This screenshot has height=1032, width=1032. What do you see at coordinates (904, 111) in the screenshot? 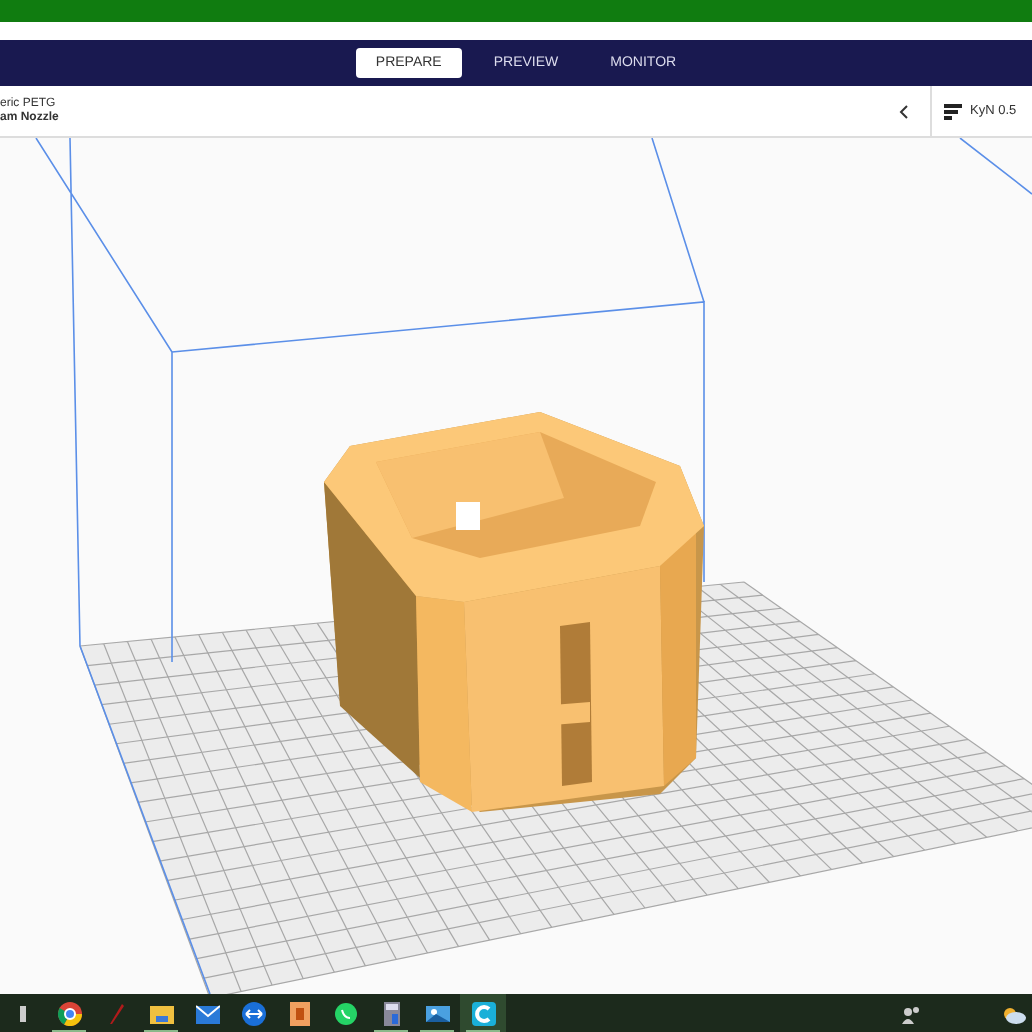
I see `collapse-chevron-icon` at bounding box center [904, 111].